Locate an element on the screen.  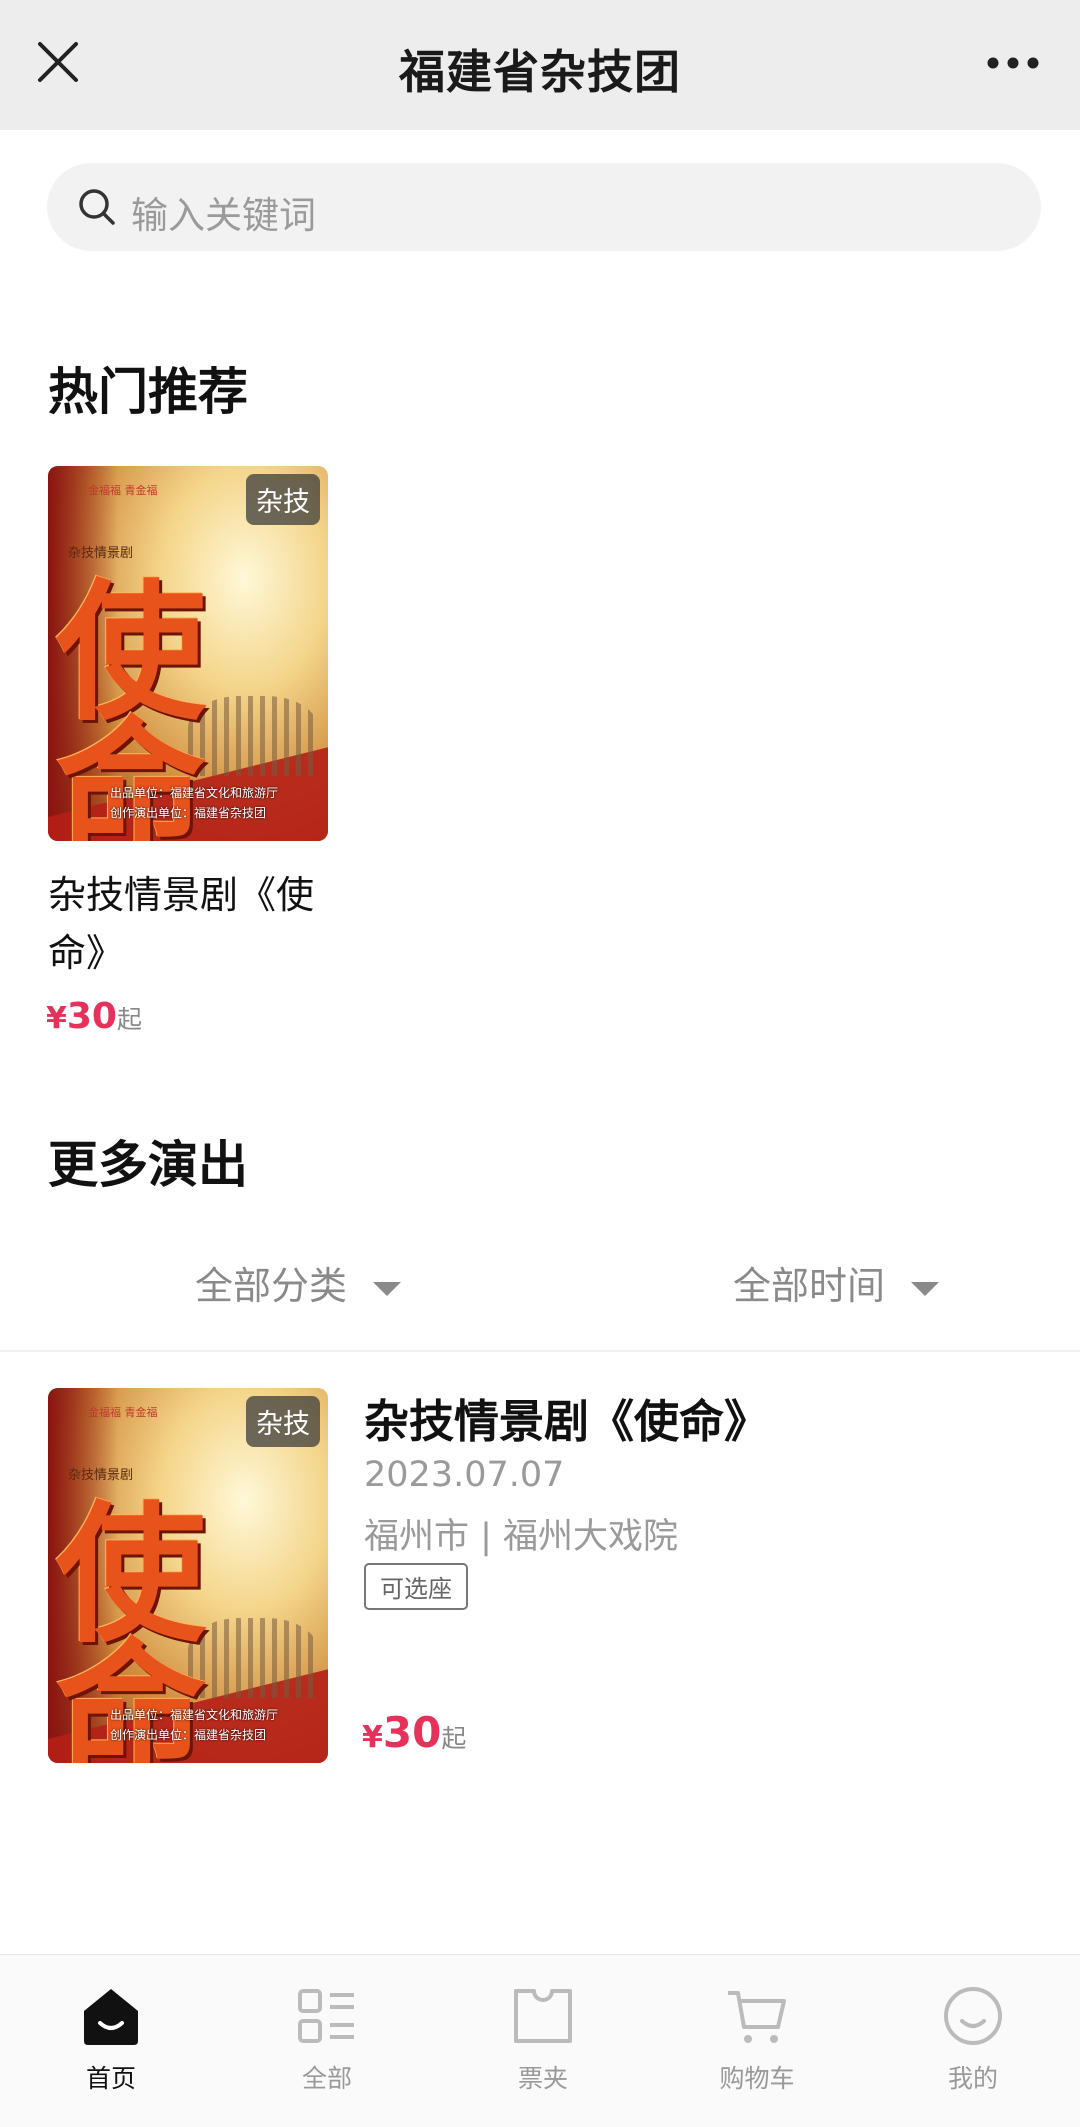
hot-item-price: ¥30起 is located at coordinates (94, 1016).